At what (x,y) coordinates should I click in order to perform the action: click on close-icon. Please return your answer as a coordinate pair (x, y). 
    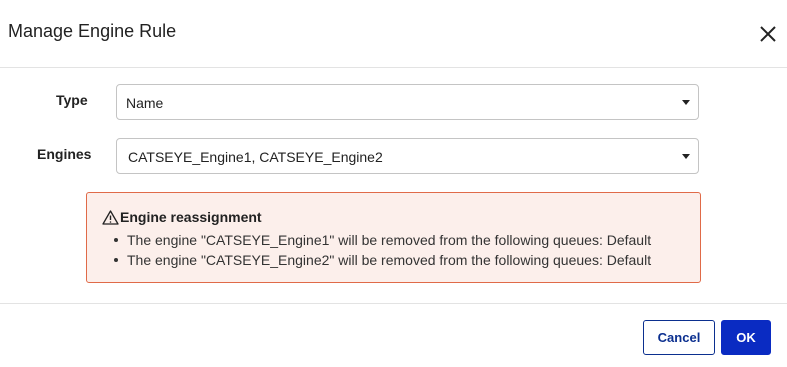
    Looking at the image, I should click on (768, 34).